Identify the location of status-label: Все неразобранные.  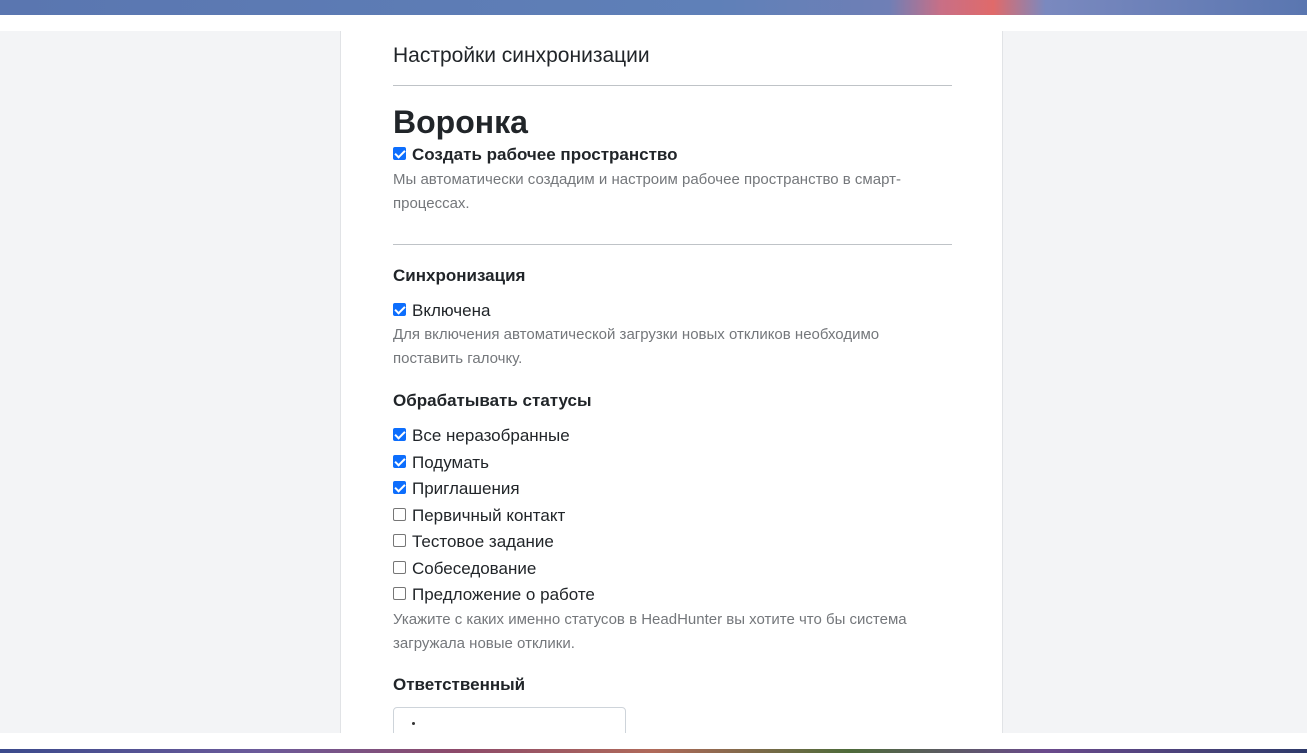
(491, 436).